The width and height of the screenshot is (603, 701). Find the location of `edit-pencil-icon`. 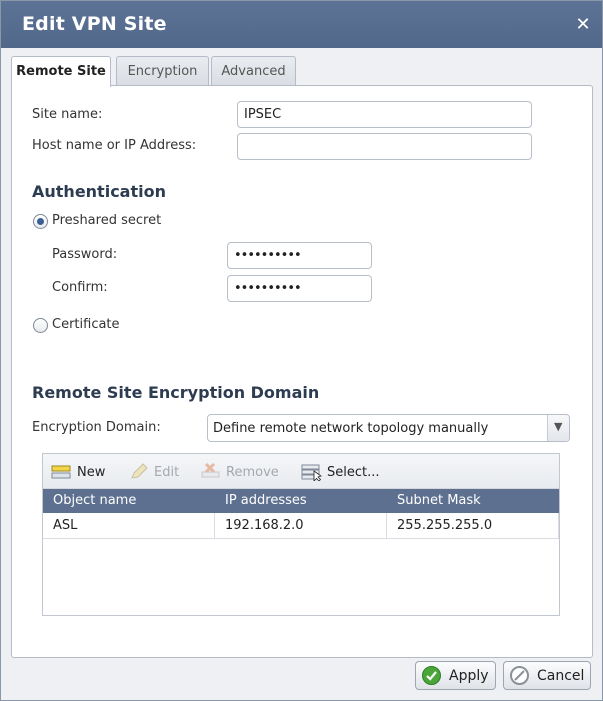

edit-pencil-icon is located at coordinates (139, 472).